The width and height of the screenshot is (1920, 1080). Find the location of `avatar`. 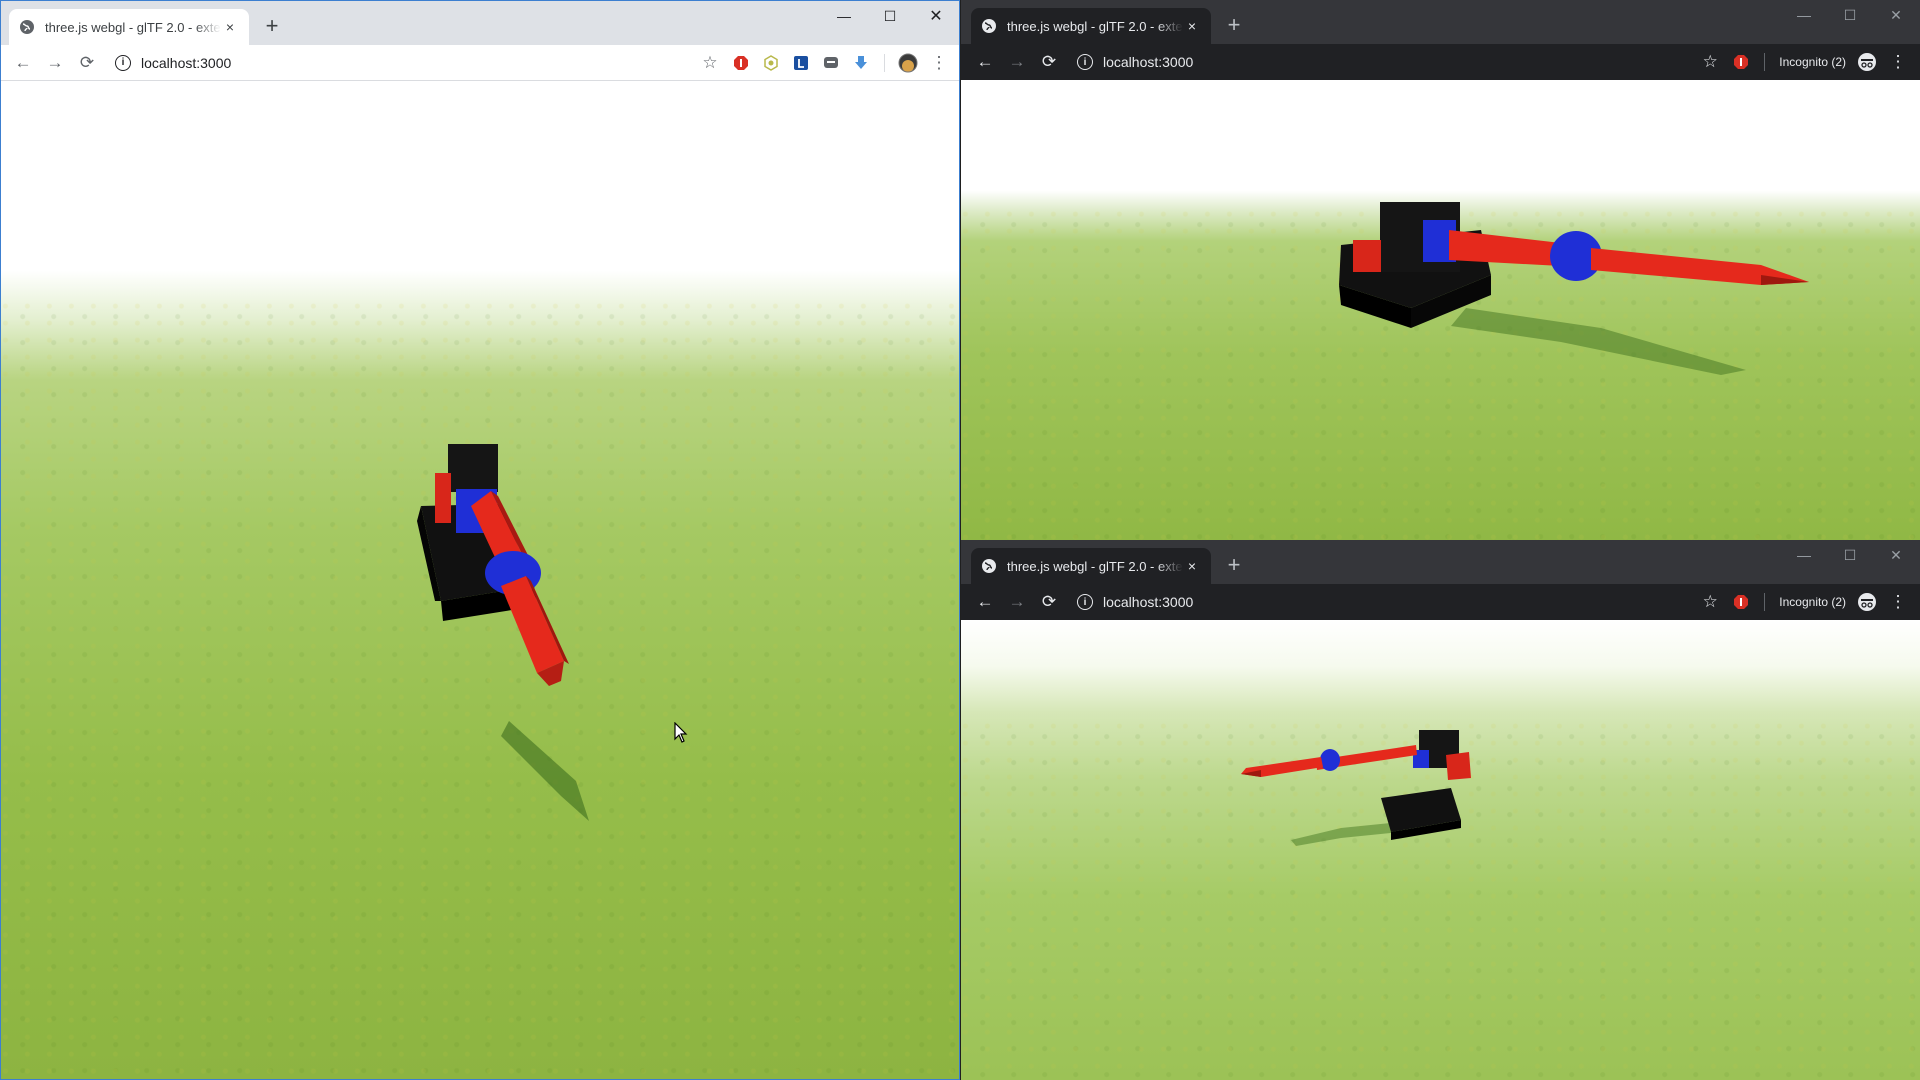

avatar is located at coordinates (908, 63).